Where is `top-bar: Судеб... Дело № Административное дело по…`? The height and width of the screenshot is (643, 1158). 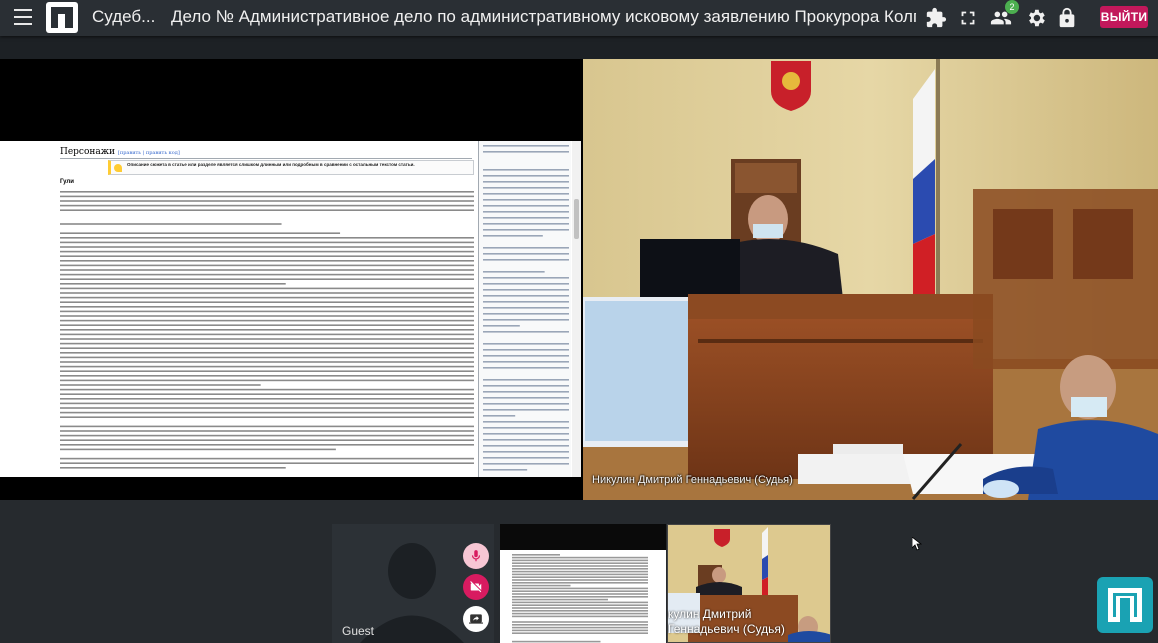
top-bar: Судеб... Дело № Административное дело по… is located at coordinates (579, 18).